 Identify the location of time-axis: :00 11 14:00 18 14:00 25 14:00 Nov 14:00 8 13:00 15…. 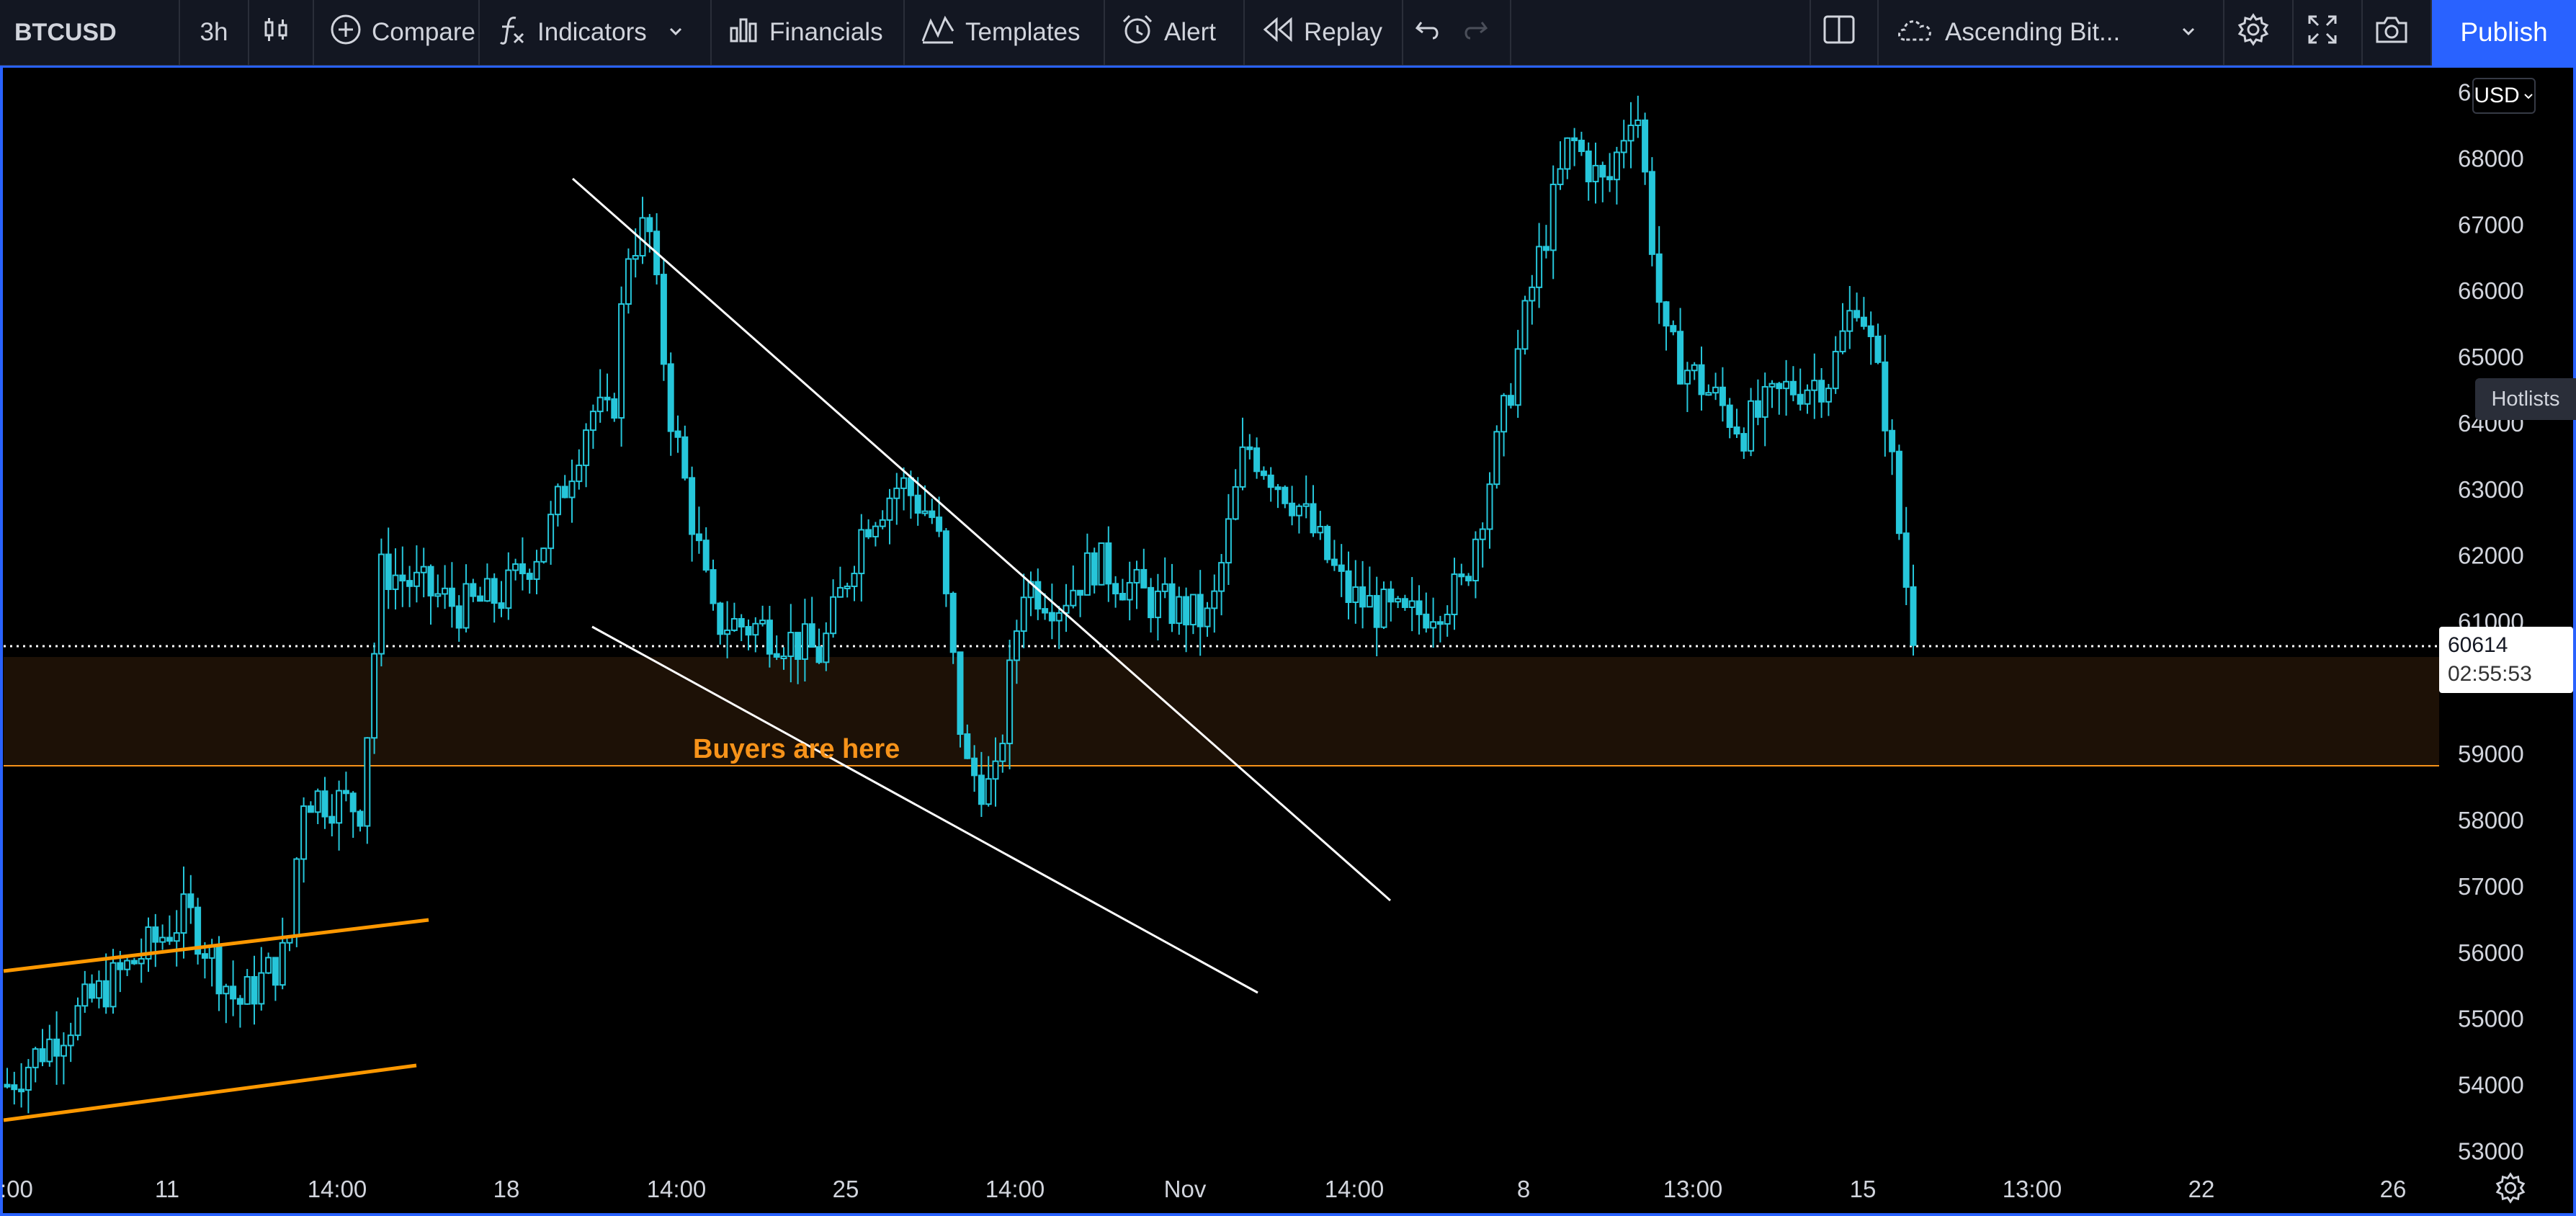
(1203, 1189).